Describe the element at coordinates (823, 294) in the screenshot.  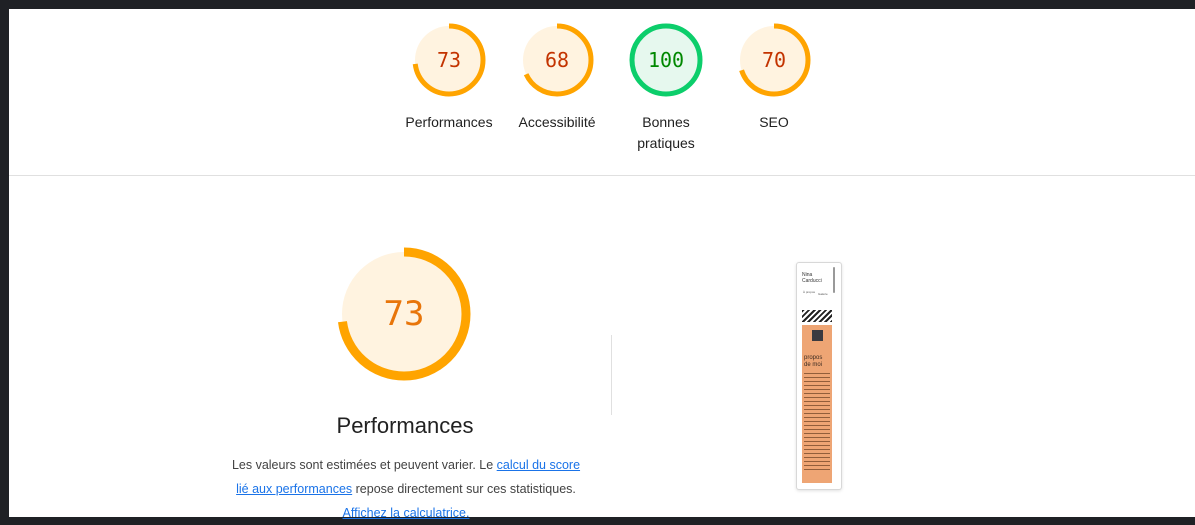
I see `thumb-nav-item: Galerie` at that location.